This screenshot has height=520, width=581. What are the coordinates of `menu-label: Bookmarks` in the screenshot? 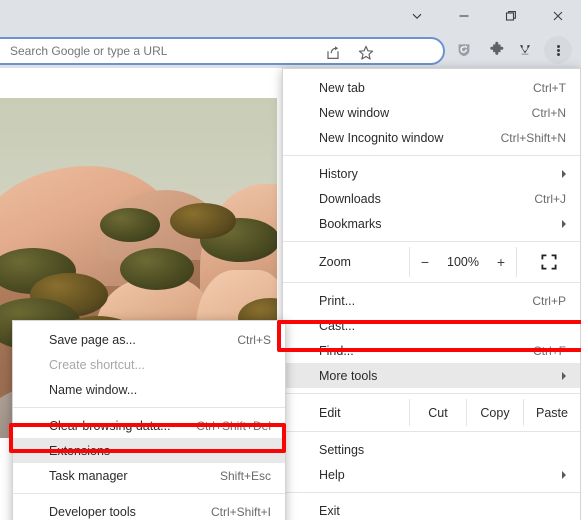 It's located at (350, 223).